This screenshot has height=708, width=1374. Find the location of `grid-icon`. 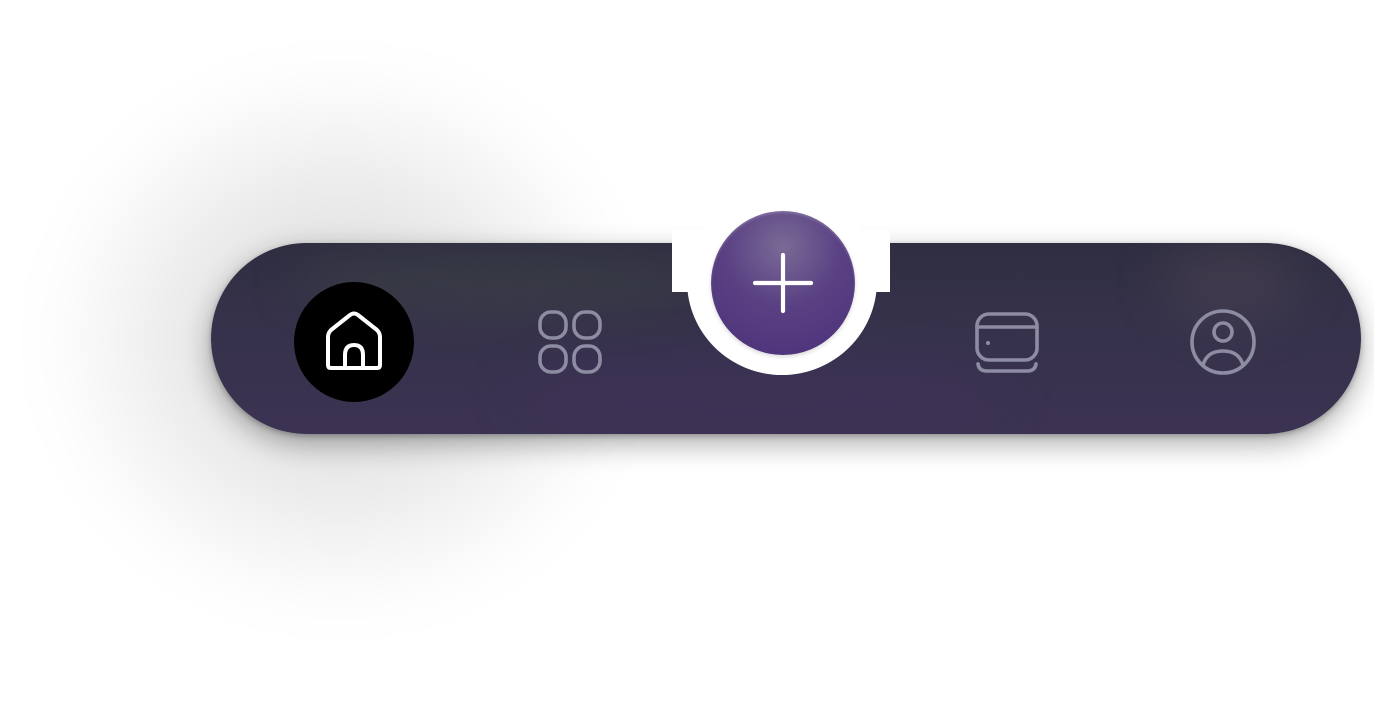

grid-icon is located at coordinates (570, 342).